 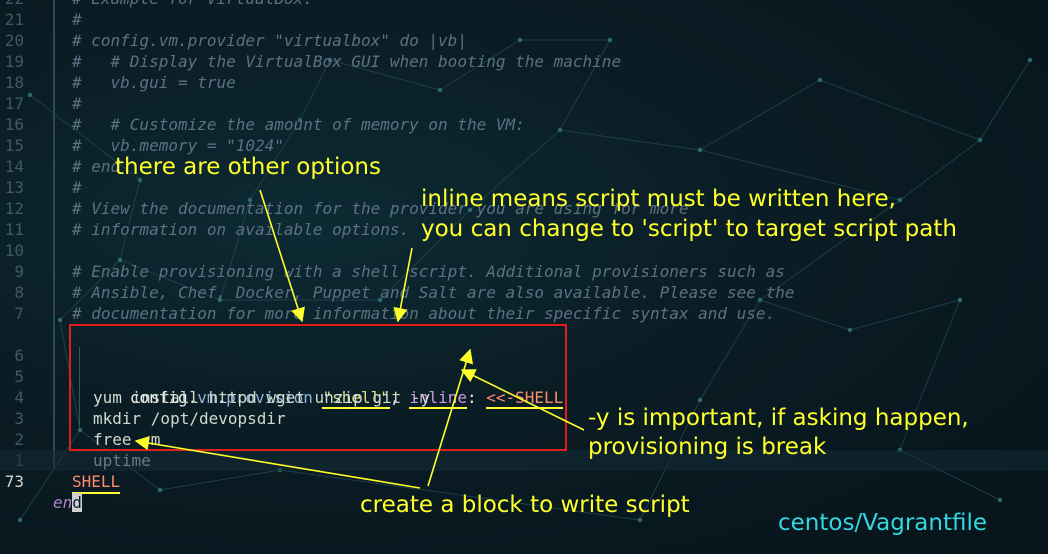 What do you see at coordinates (54, 234) in the screenshot?
I see `gutter-separator` at bounding box center [54, 234].